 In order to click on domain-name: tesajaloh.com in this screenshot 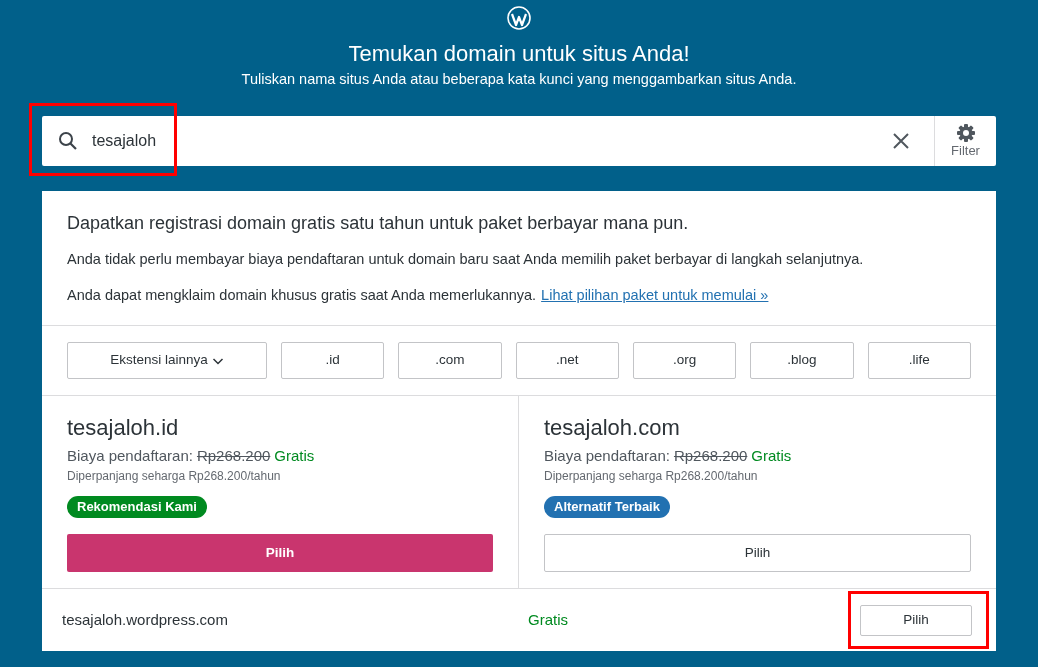, I will do `click(612, 428)`.